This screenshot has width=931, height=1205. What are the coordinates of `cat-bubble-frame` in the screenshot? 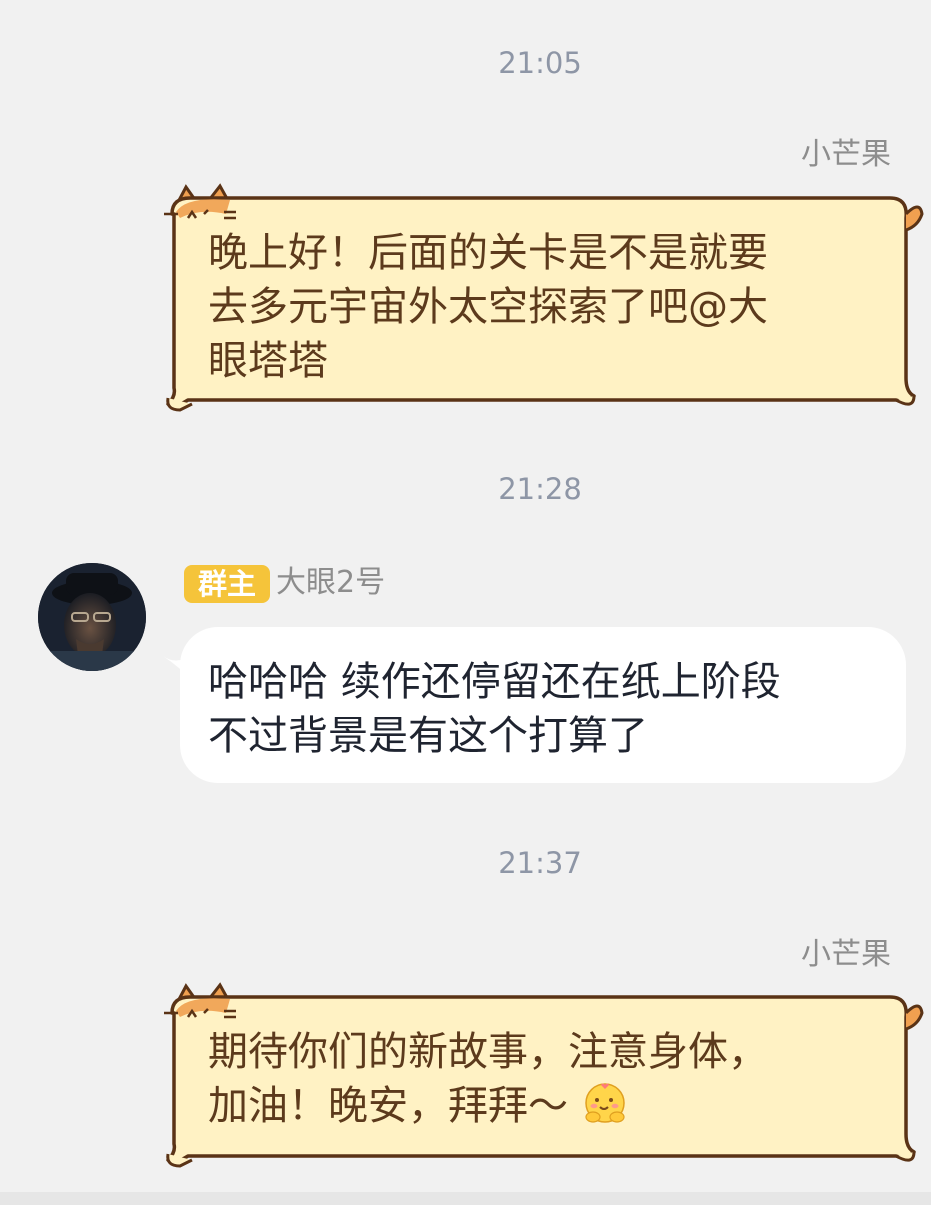 It's located at (544, 1075).